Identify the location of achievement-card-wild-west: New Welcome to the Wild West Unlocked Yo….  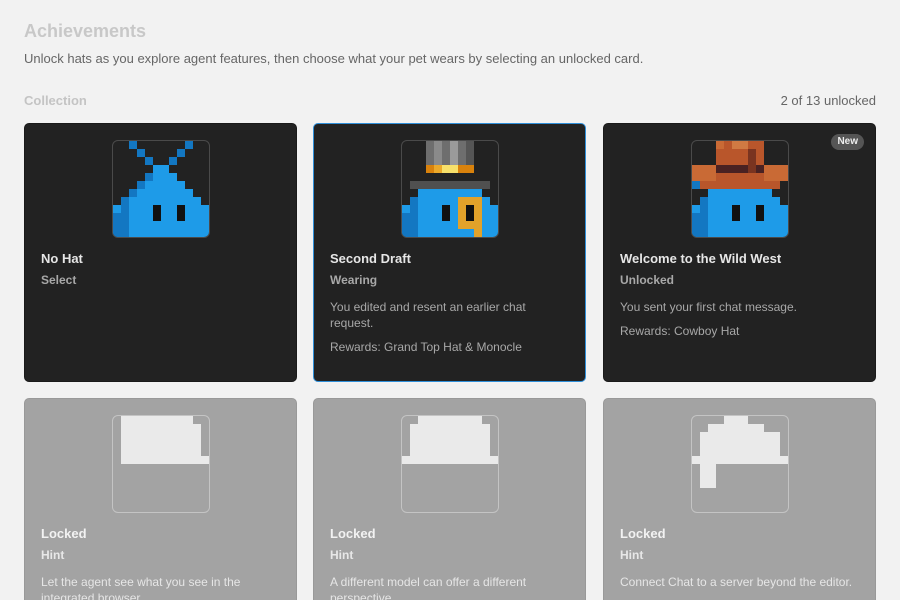
(739, 252).